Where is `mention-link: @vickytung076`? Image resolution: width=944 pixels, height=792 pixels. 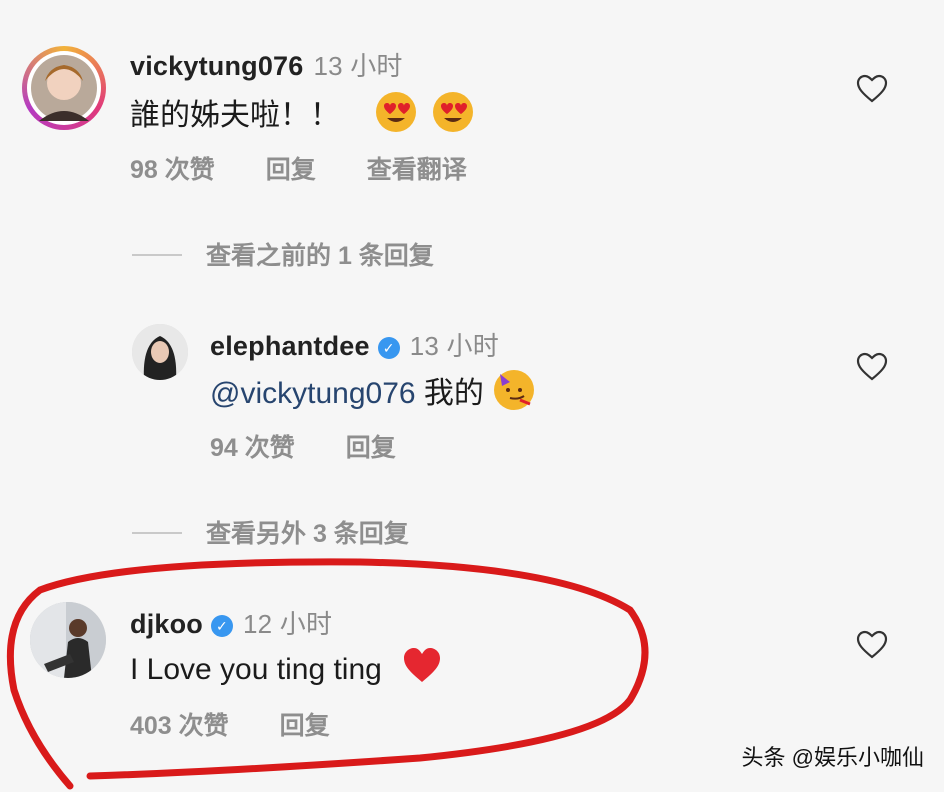
mention-link: @vickytung076 is located at coordinates (313, 393).